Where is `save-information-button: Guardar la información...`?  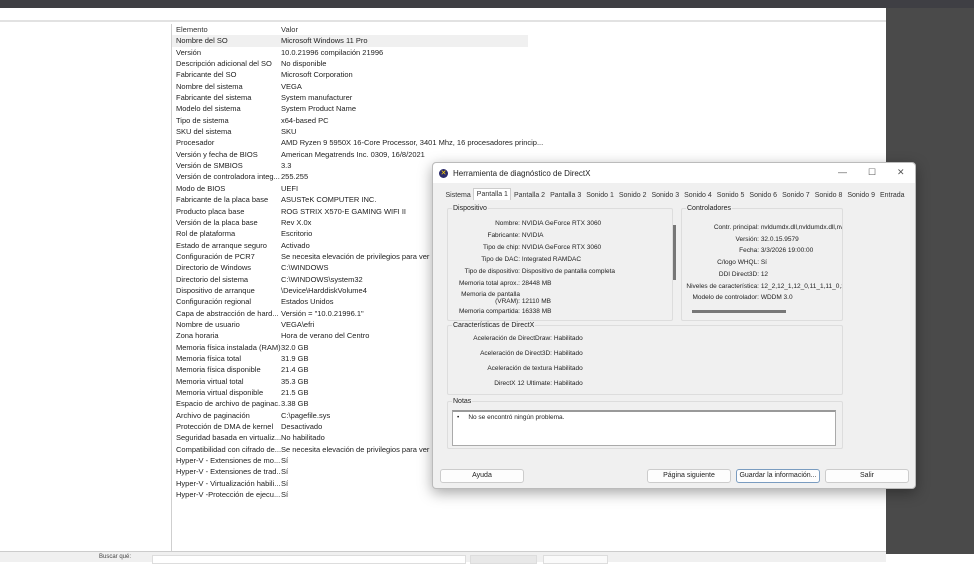
save-information-button: Guardar la información... is located at coordinates (778, 476).